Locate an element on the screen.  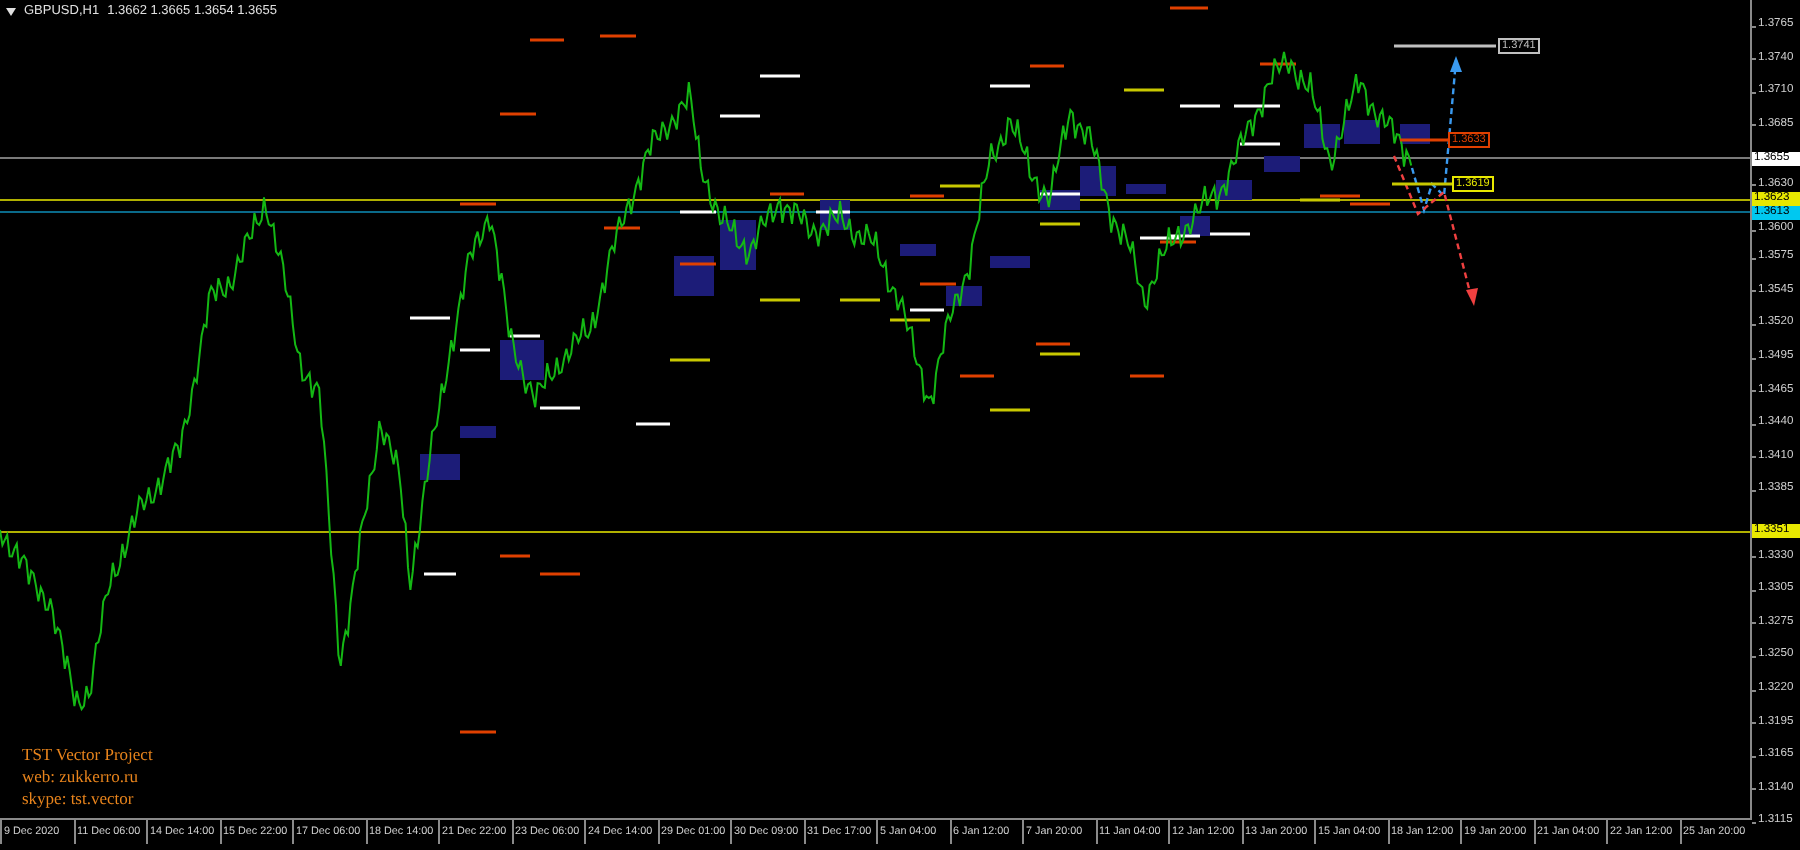
info-text: web: zukkerro.ru is located at coordinates (81, 776).